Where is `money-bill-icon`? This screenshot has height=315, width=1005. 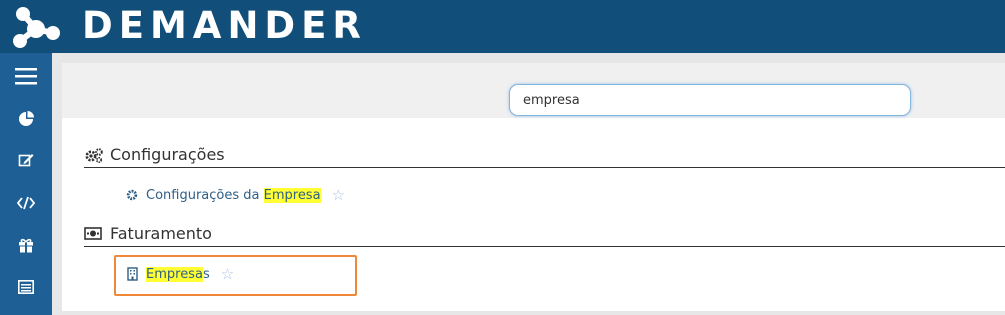
money-bill-icon is located at coordinates (94, 234).